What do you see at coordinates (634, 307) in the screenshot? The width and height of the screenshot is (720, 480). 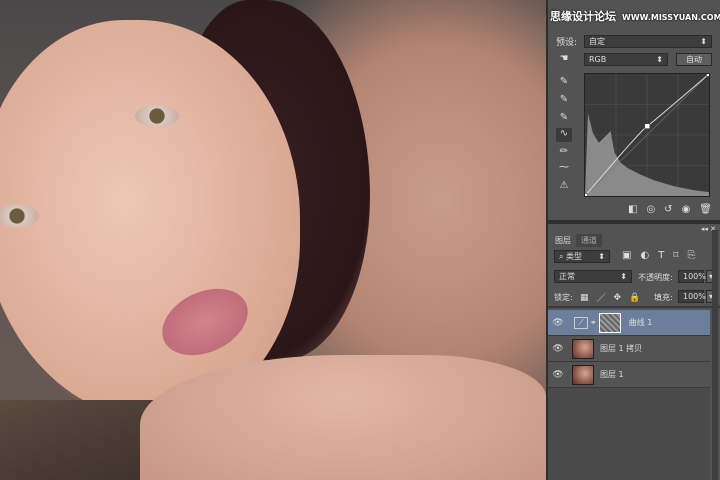 I see `divider` at bounding box center [634, 307].